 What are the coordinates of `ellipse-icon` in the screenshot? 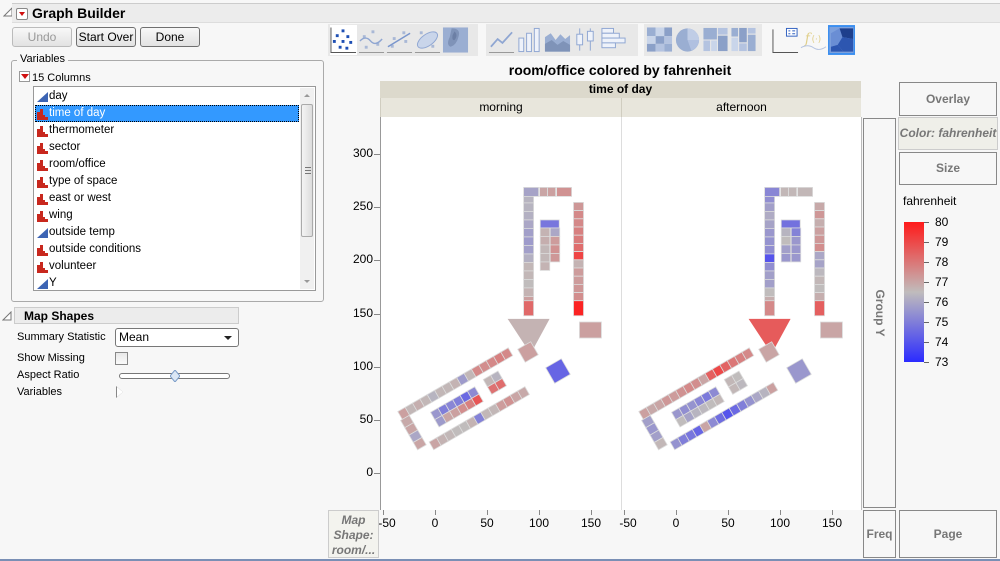 It's located at (427, 40).